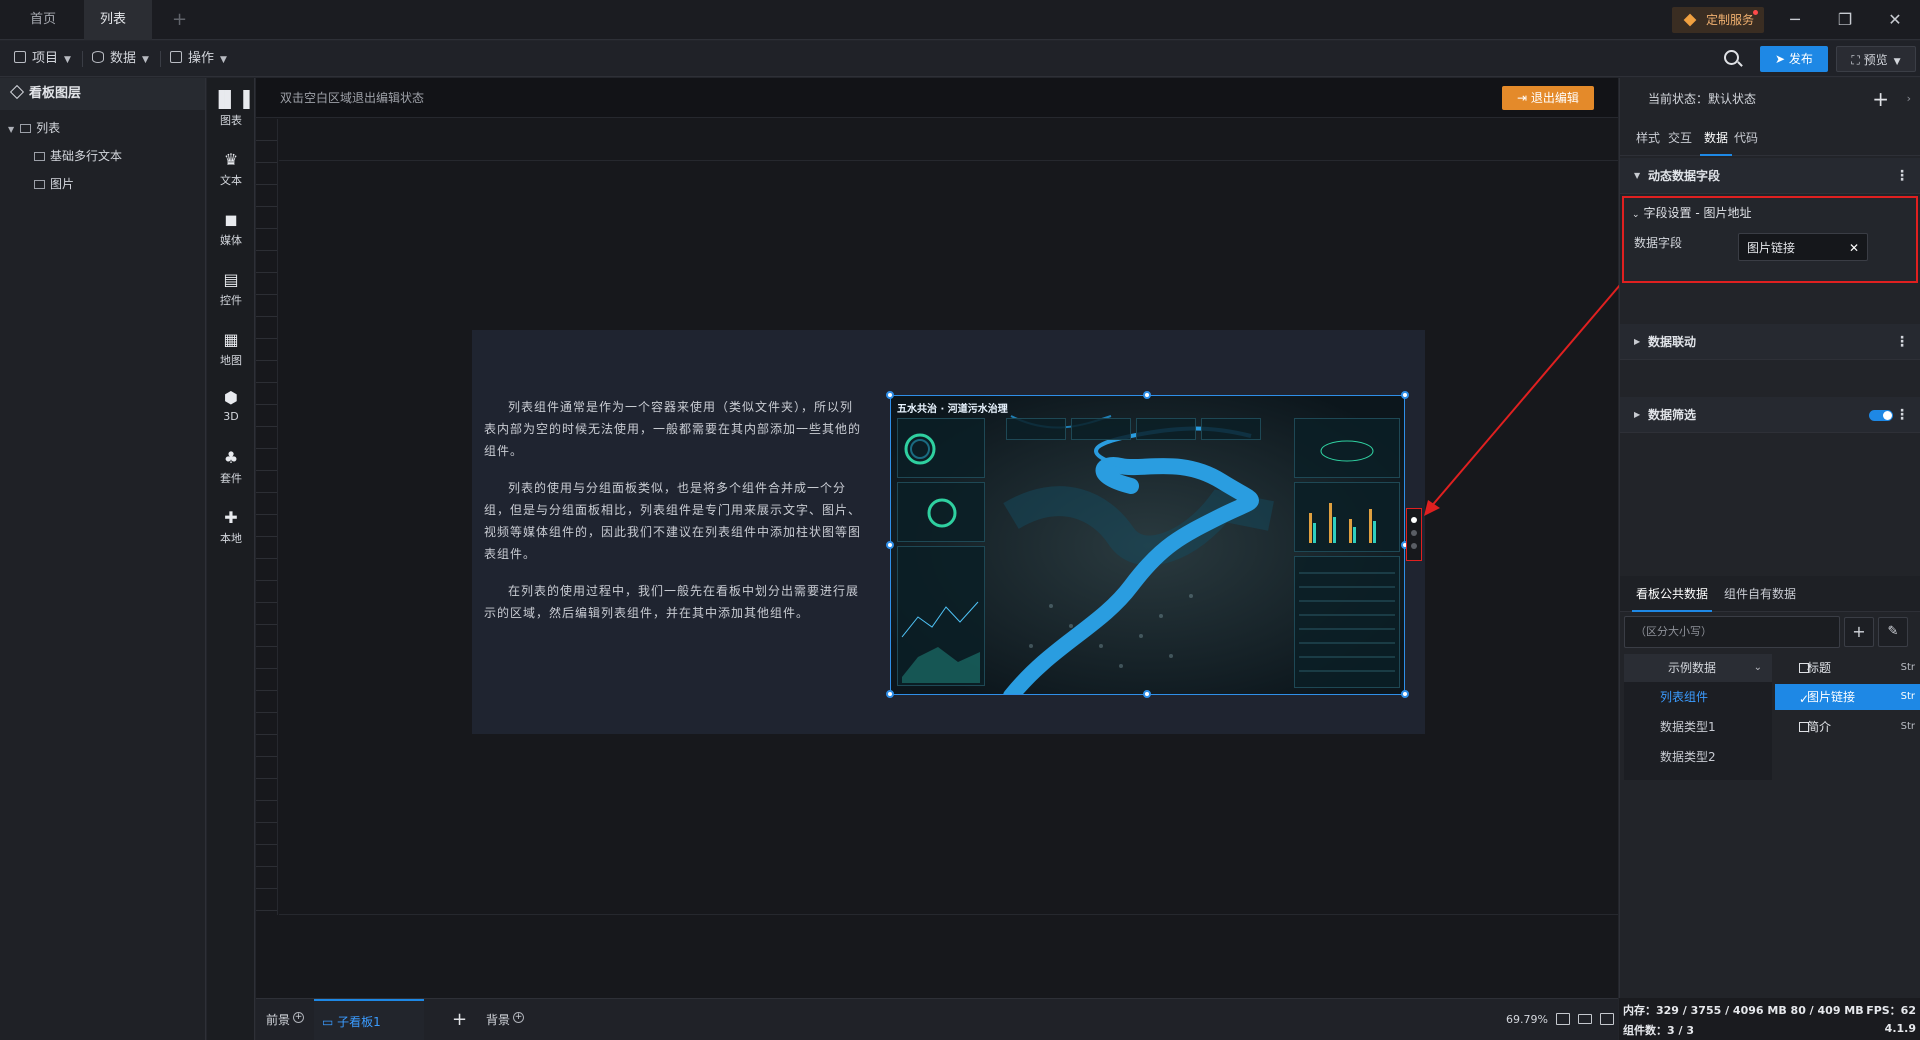 Image resolution: width=1920 pixels, height=1040 pixels. What do you see at coordinates (118, 31) in the screenshot?
I see `tab-list: 列表` at bounding box center [118, 31].